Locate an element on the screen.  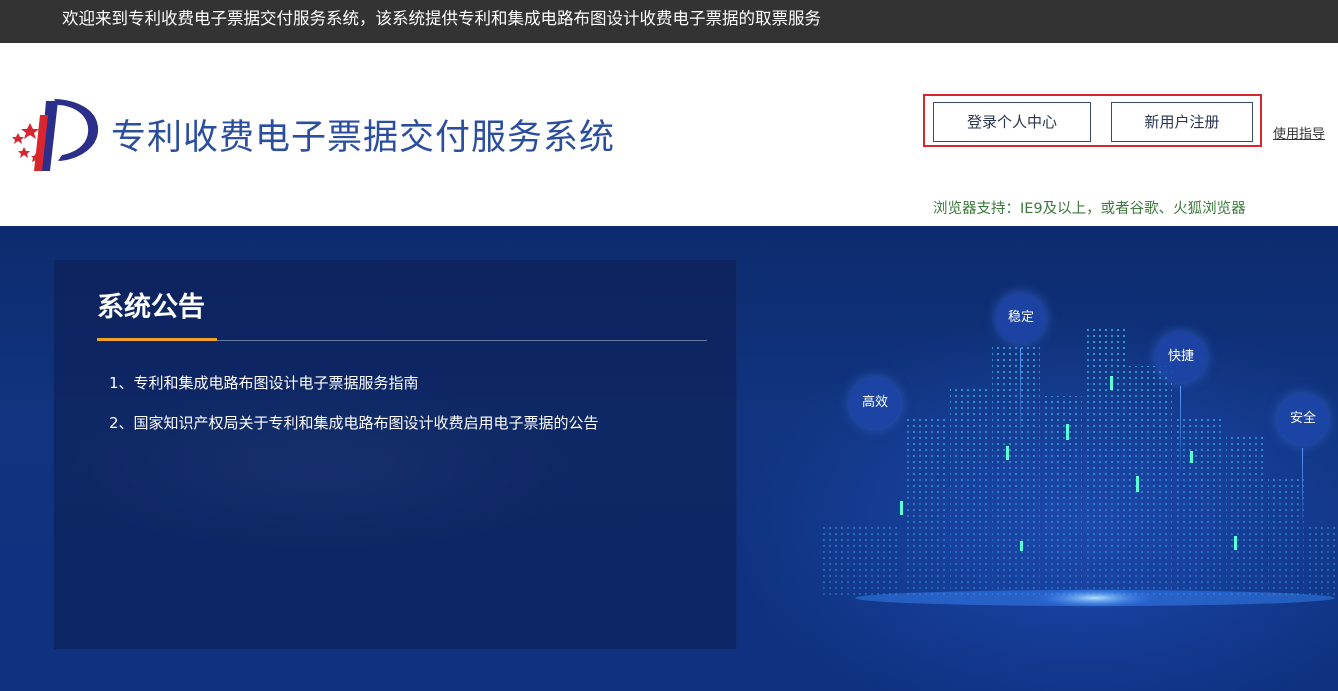
login-personal-center-button: 登录个人中心 is located at coordinates (1012, 122).